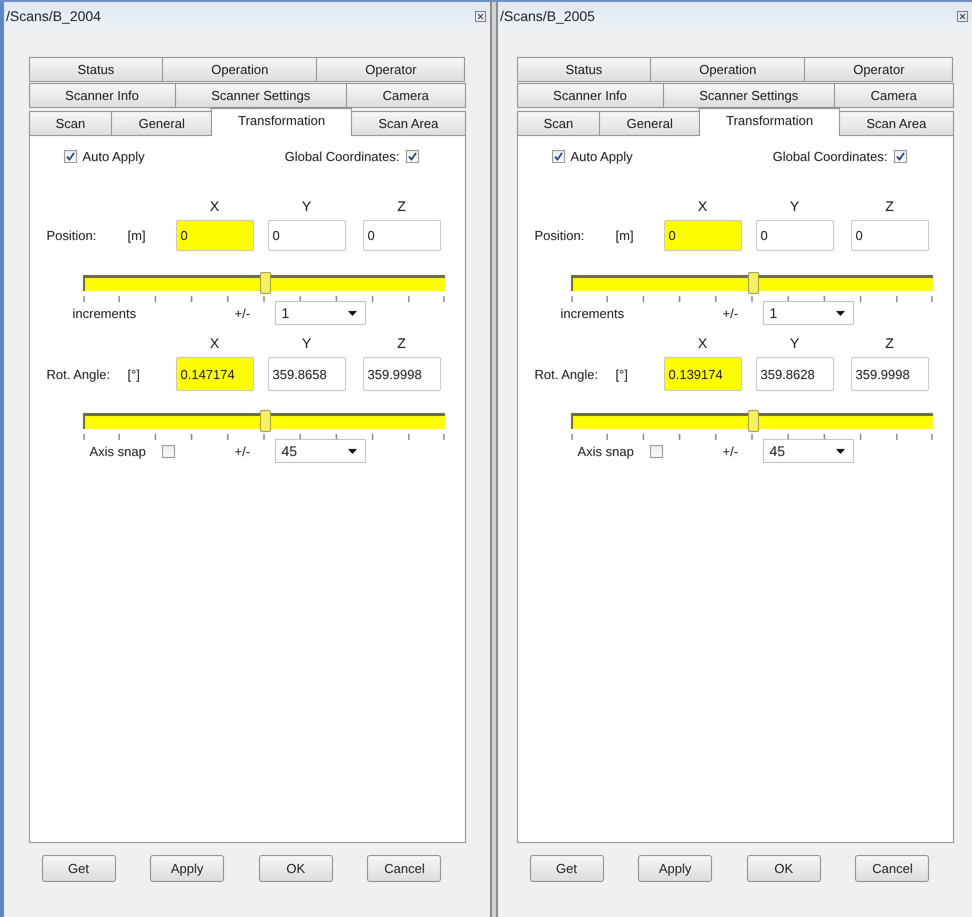  I want to click on input-field: 359.8628, so click(795, 374).